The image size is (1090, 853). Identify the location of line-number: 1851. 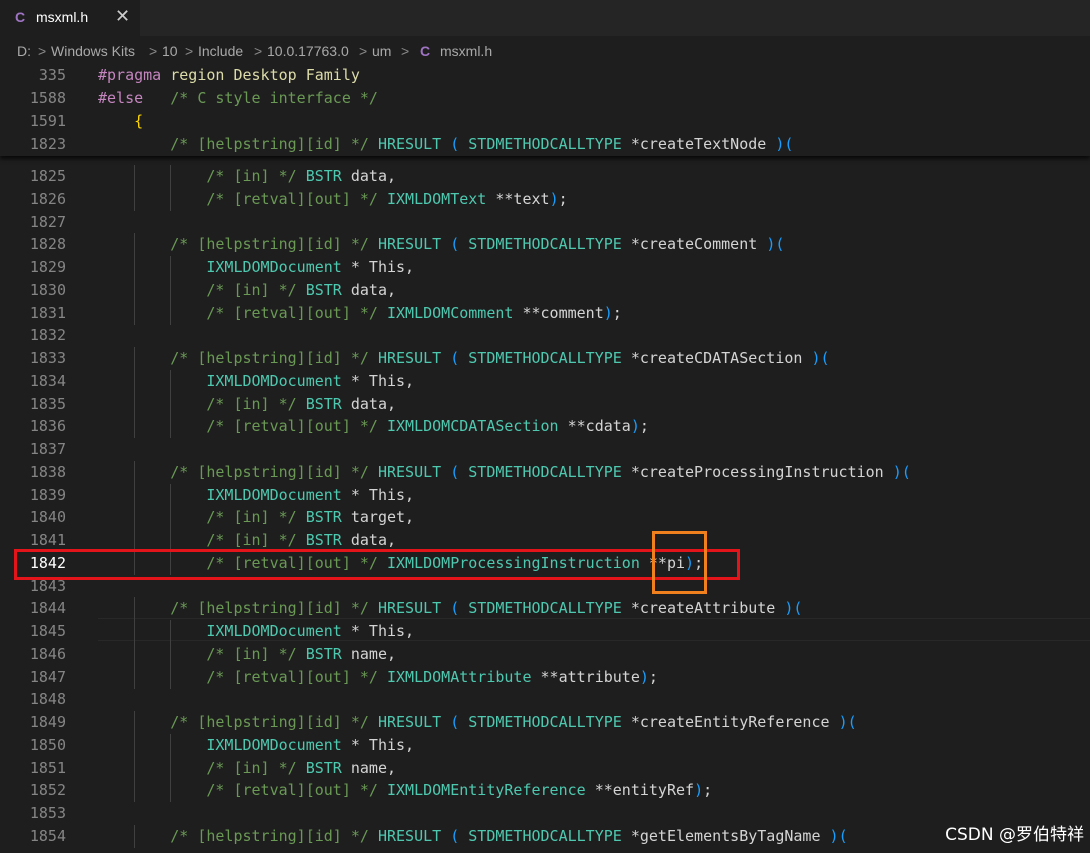
(47, 767).